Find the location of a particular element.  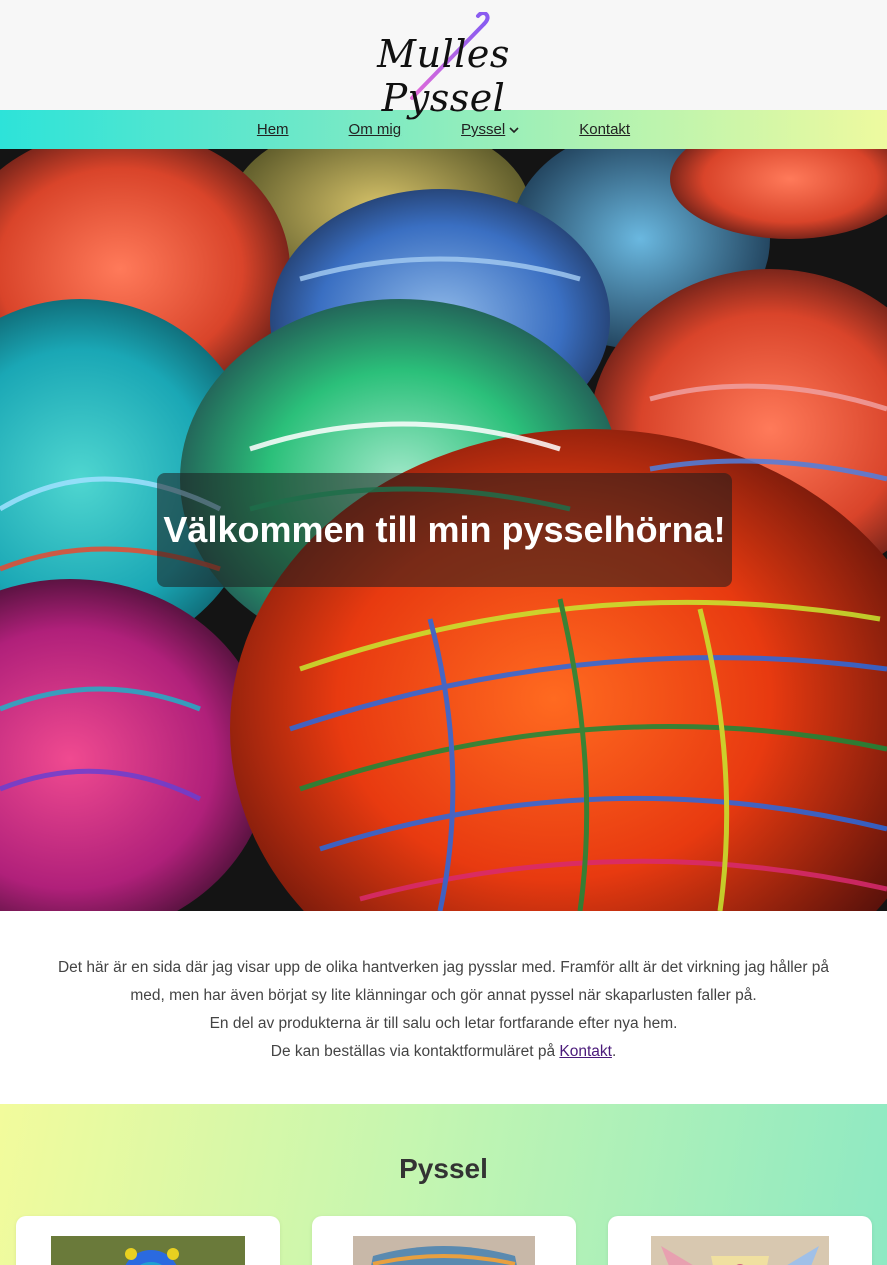

nav-link-kontakt: Kontakt is located at coordinates (604, 129).